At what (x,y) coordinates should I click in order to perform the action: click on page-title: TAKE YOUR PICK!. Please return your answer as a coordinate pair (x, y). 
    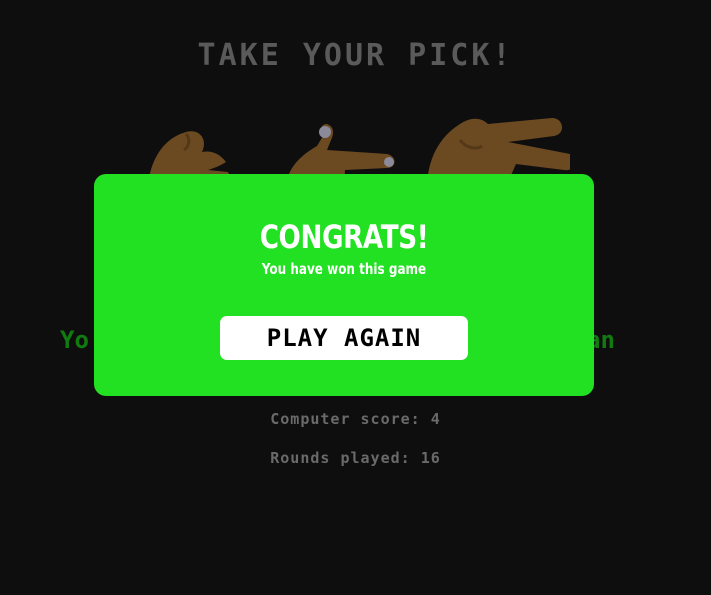
    Looking at the image, I should click on (355, 55).